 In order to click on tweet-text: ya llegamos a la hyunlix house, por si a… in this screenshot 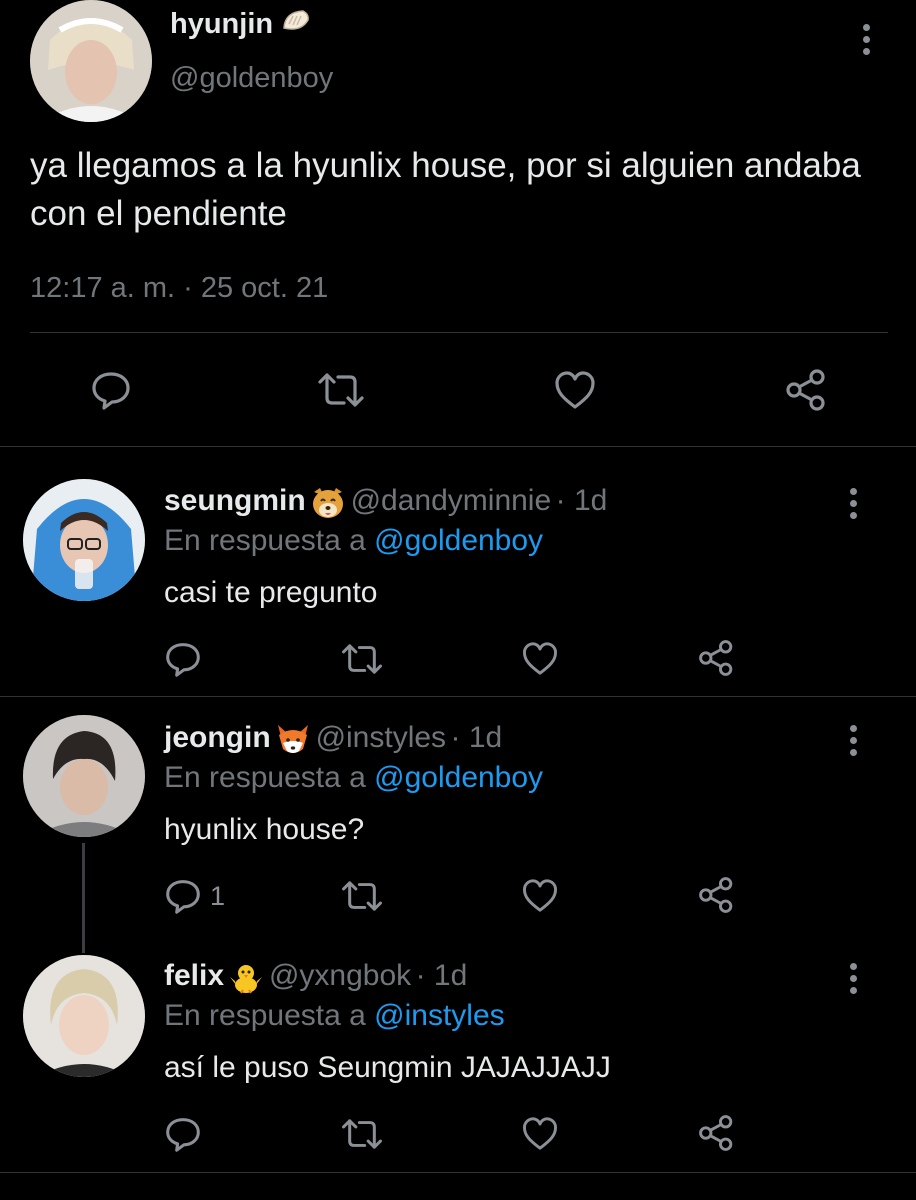, I will do `click(445, 189)`.